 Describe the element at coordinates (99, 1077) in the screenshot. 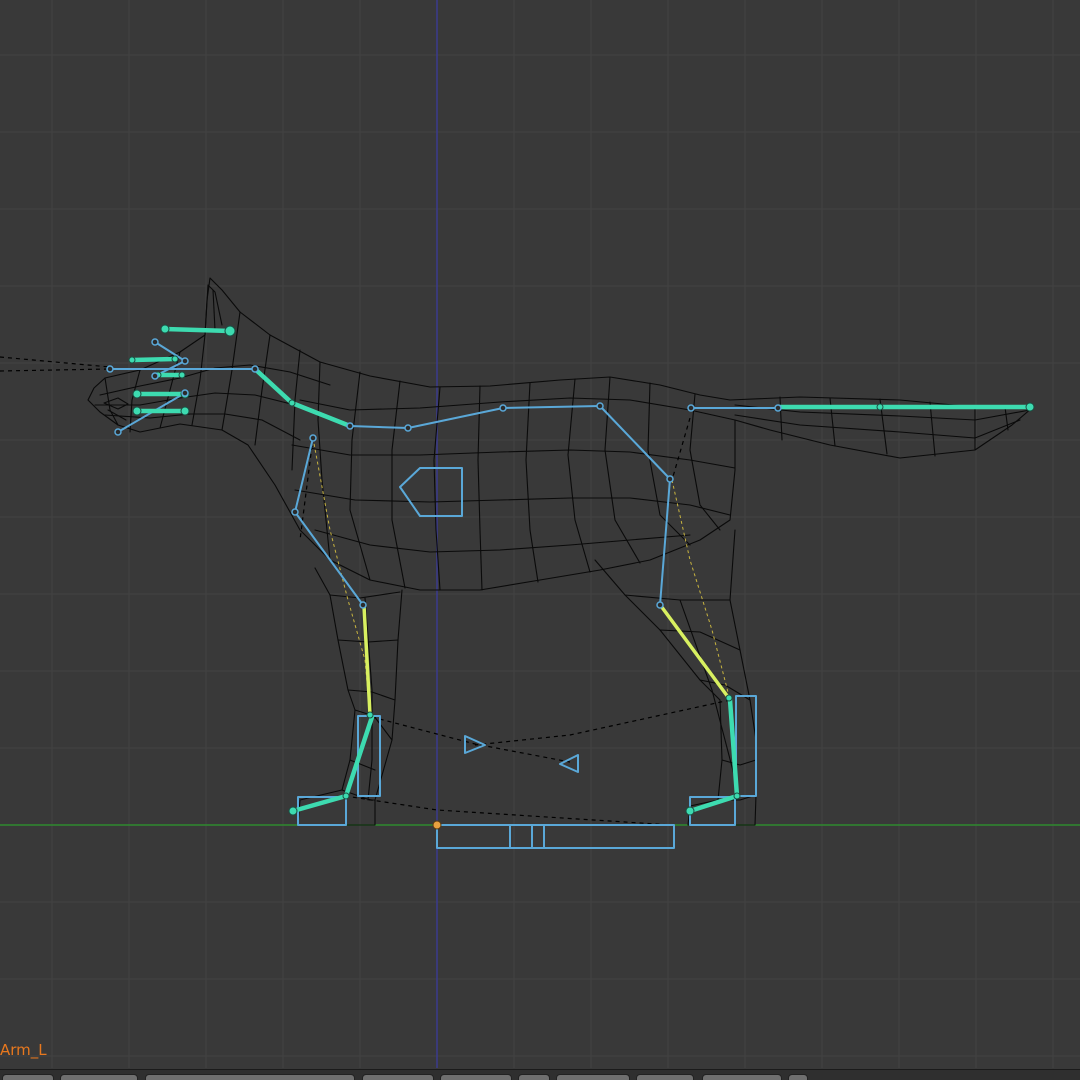

I see `select-menu-icon` at that location.